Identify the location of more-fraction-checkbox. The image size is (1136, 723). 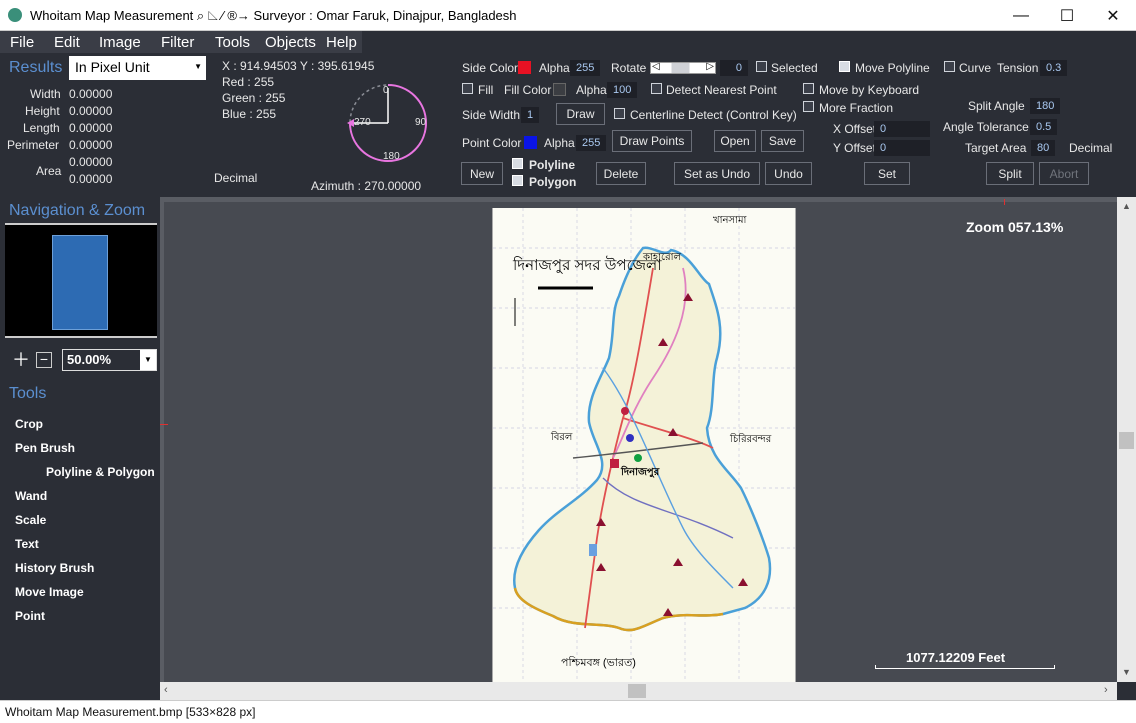
(808, 106).